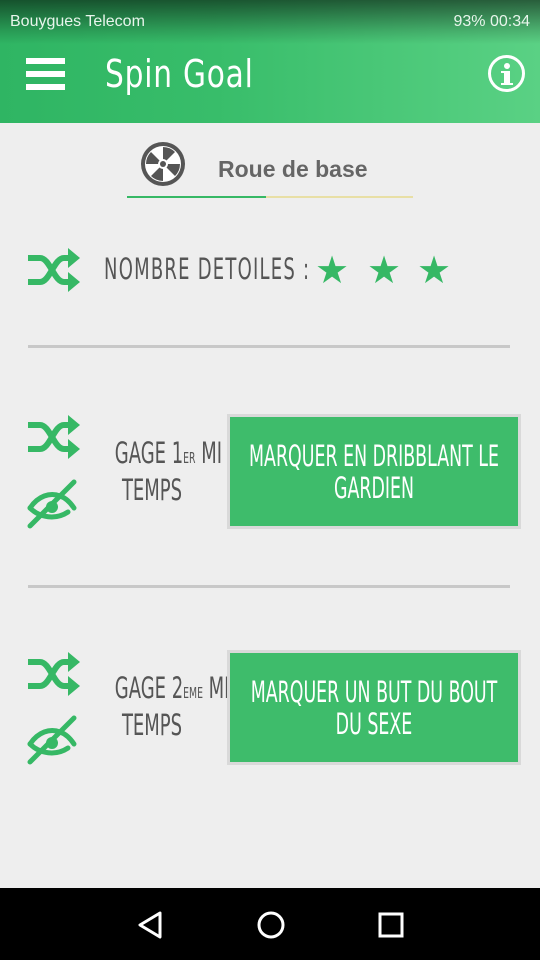  I want to click on gage2-button-text: MARQUER UN BUT DU BOUT DU SEXE, so click(374, 707).